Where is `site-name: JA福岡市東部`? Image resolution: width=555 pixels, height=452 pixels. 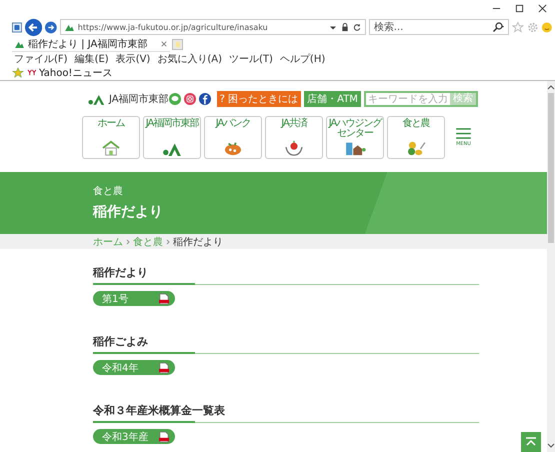 site-name: JA福岡市東部 is located at coordinates (139, 99).